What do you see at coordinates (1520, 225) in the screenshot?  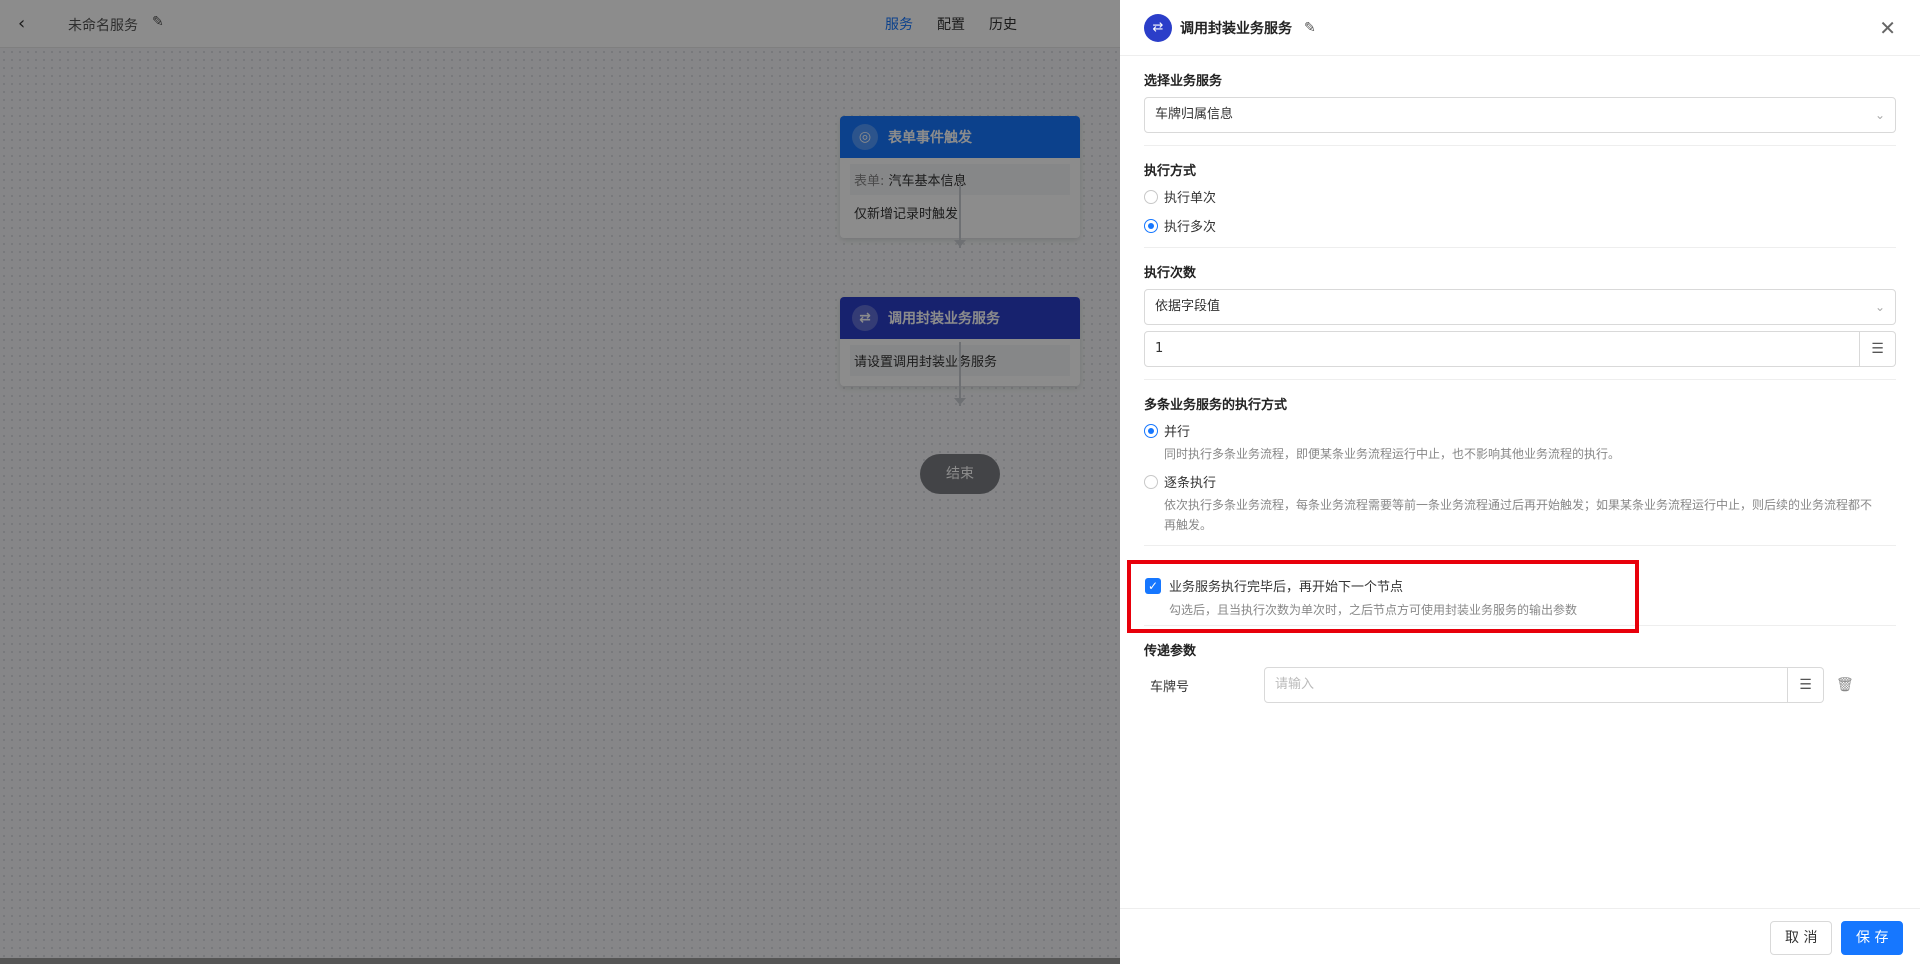 I see `radio-exec-multiple: 执行多次` at bounding box center [1520, 225].